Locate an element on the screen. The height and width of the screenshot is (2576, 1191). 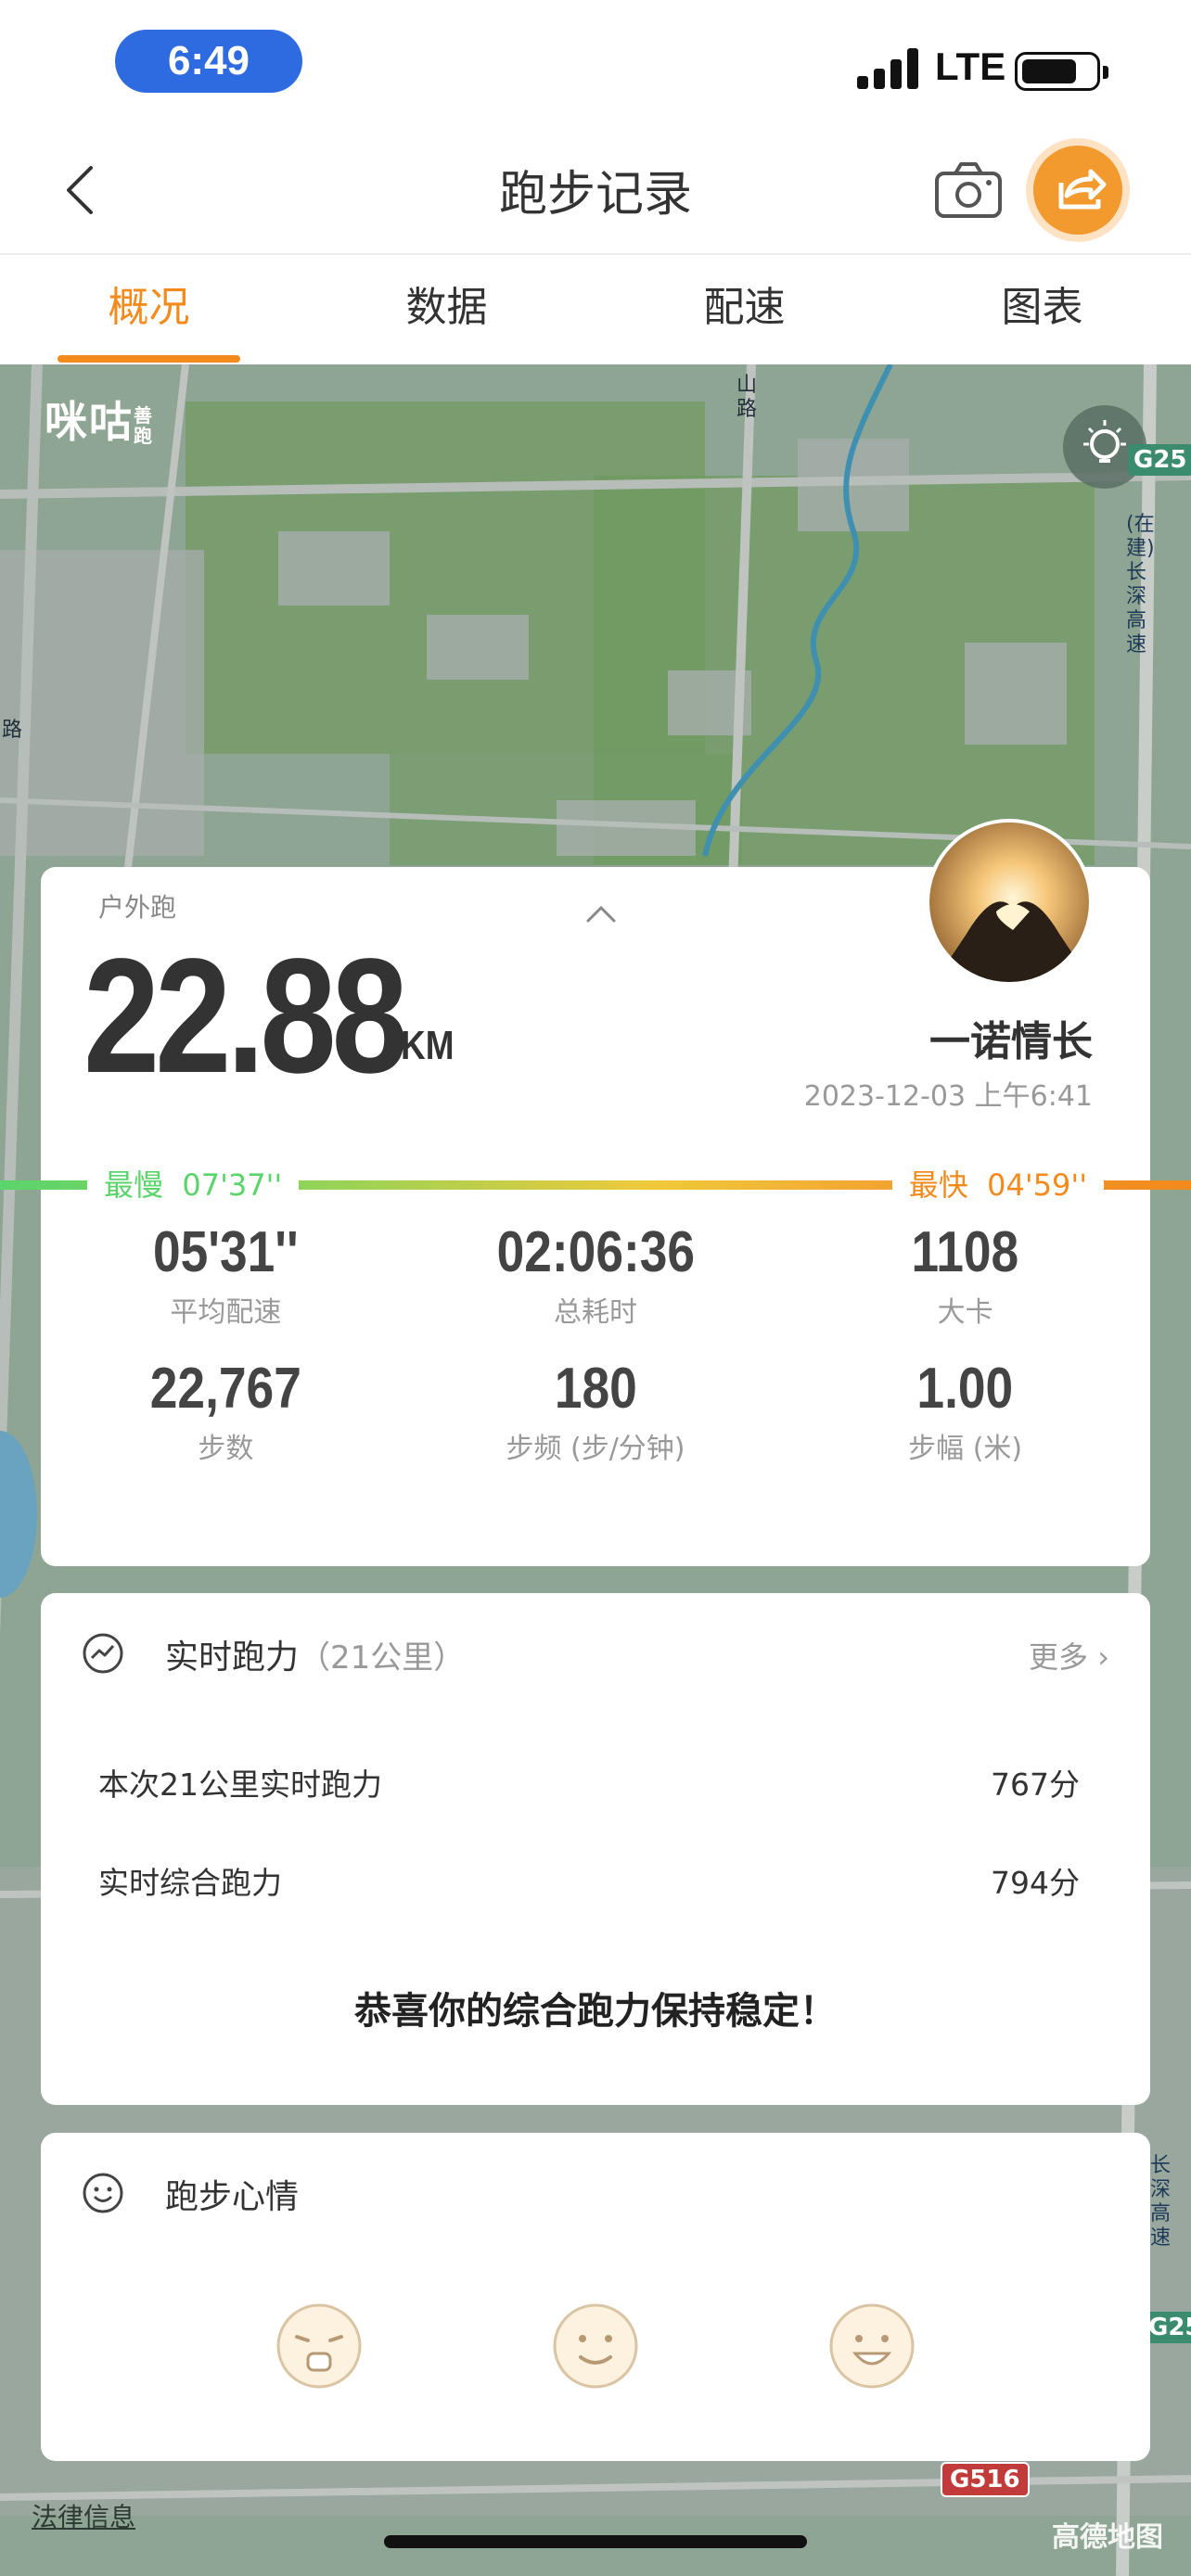
nav-bar: 跑步记录 is located at coordinates (595, 190).